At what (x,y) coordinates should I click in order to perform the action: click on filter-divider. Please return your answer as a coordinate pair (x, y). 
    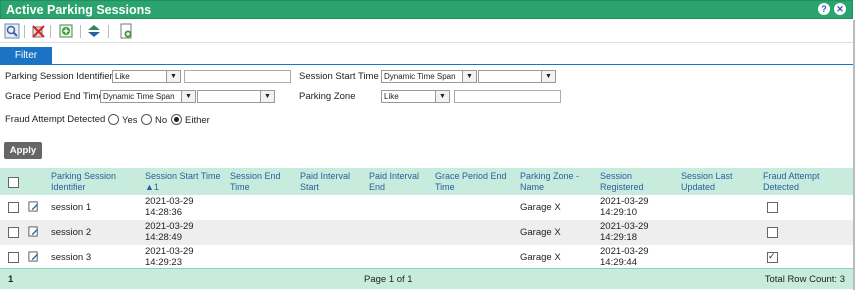
    Looking at the image, I should click on (426, 64).